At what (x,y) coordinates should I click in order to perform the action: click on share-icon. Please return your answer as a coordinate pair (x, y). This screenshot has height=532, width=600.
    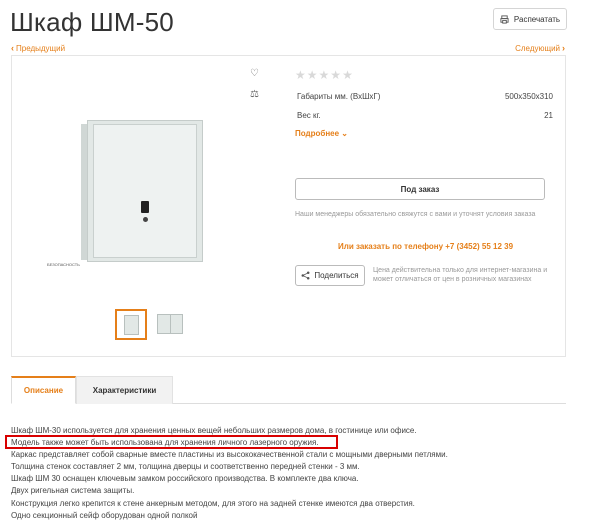
    Looking at the image, I should click on (305, 275).